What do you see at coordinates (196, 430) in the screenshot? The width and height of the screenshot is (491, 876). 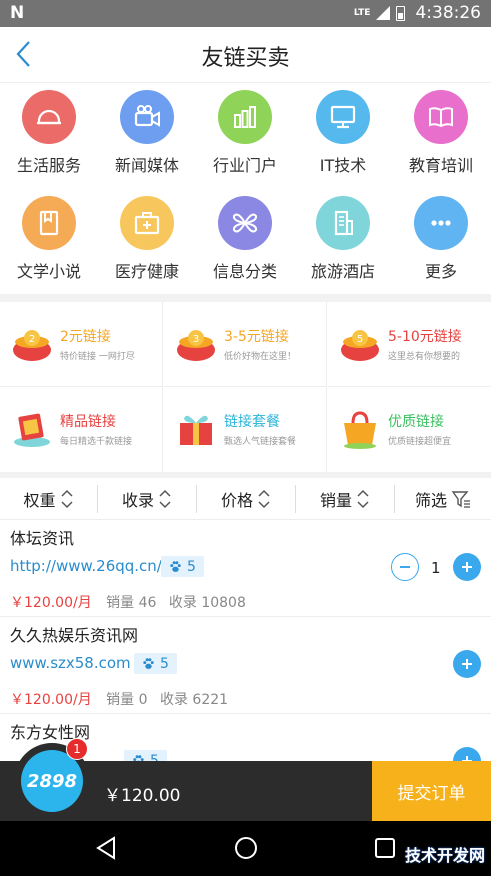 I see `gift-box-icon` at bounding box center [196, 430].